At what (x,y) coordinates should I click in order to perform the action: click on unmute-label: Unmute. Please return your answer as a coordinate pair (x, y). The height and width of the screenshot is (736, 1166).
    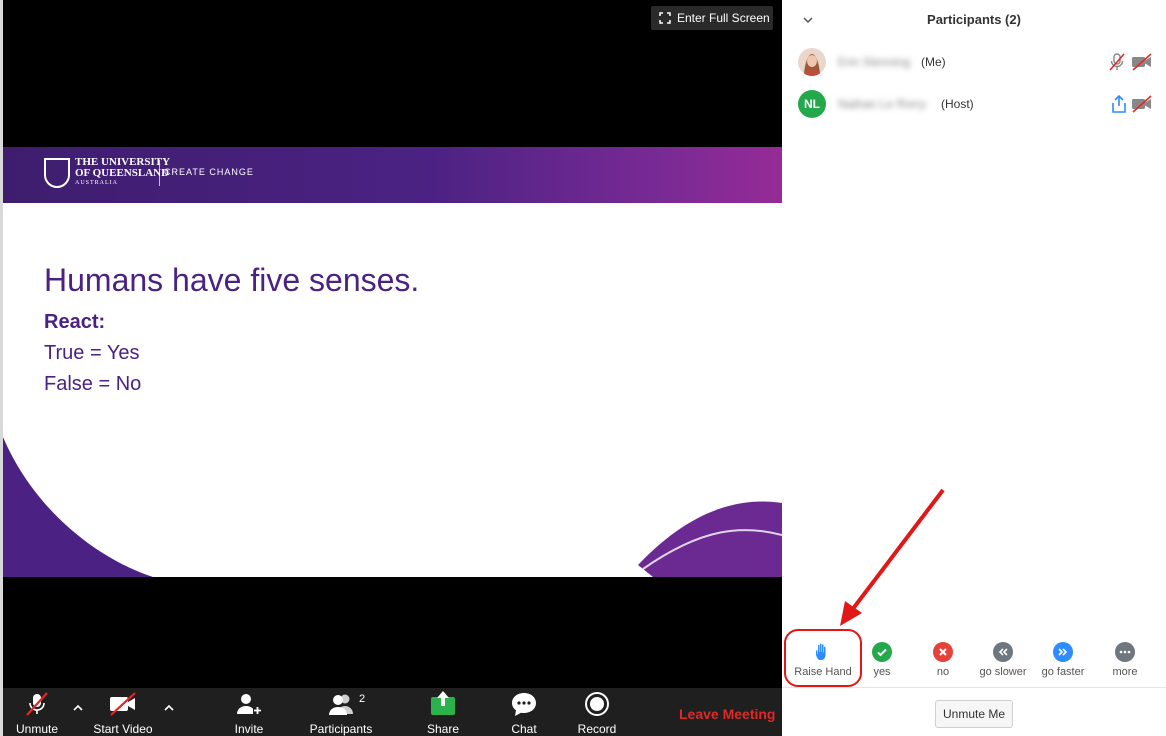
    Looking at the image, I should click on (37, 729).